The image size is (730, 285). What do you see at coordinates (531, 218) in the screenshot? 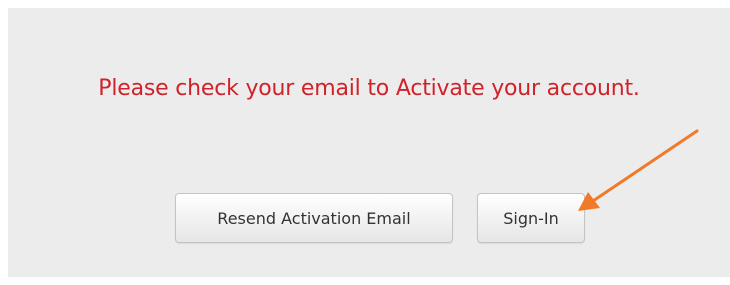
I see `signin-button: Sign-In` at bounding box center [531, 218].